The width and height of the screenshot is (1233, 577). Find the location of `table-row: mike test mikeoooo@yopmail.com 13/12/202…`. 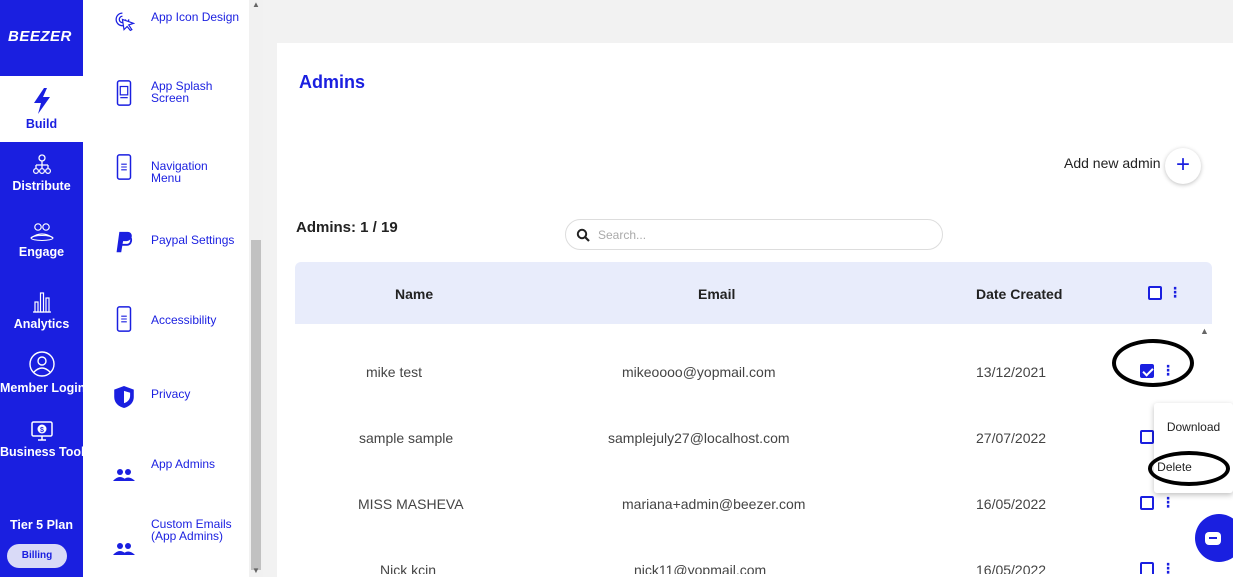

table-row: mike test mikeoooo@yopmail.com 13/12/202… is located at coordinates (753, 373).